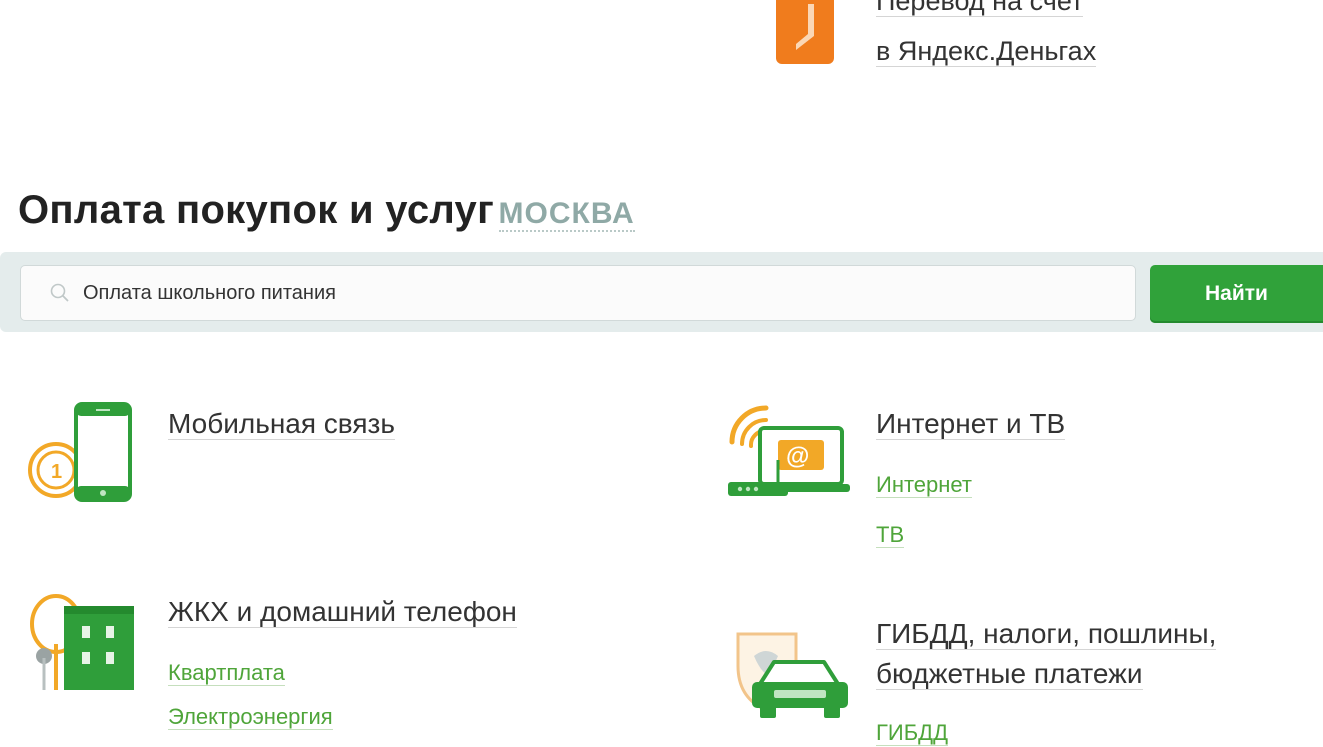 The height and width of the screenshot is (747, 1323). Describe the element at coordinates (980, 8) in the screenshot. I see `yandex-money-title-line1: Перевод на счет` at that location.